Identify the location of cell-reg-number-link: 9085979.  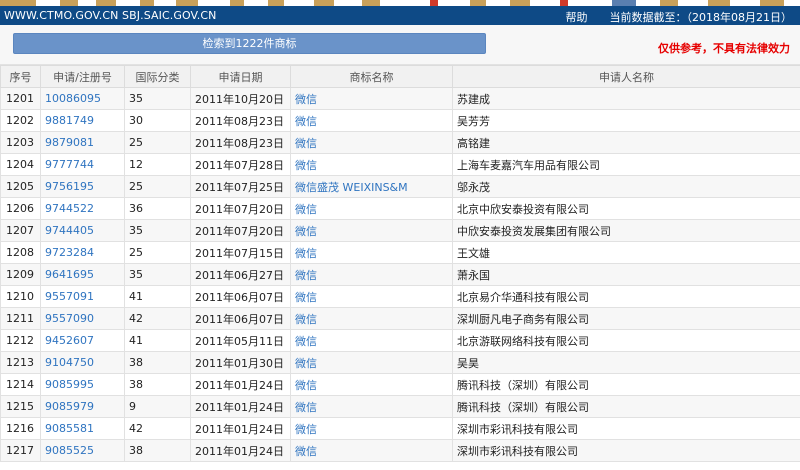
(82, 406).